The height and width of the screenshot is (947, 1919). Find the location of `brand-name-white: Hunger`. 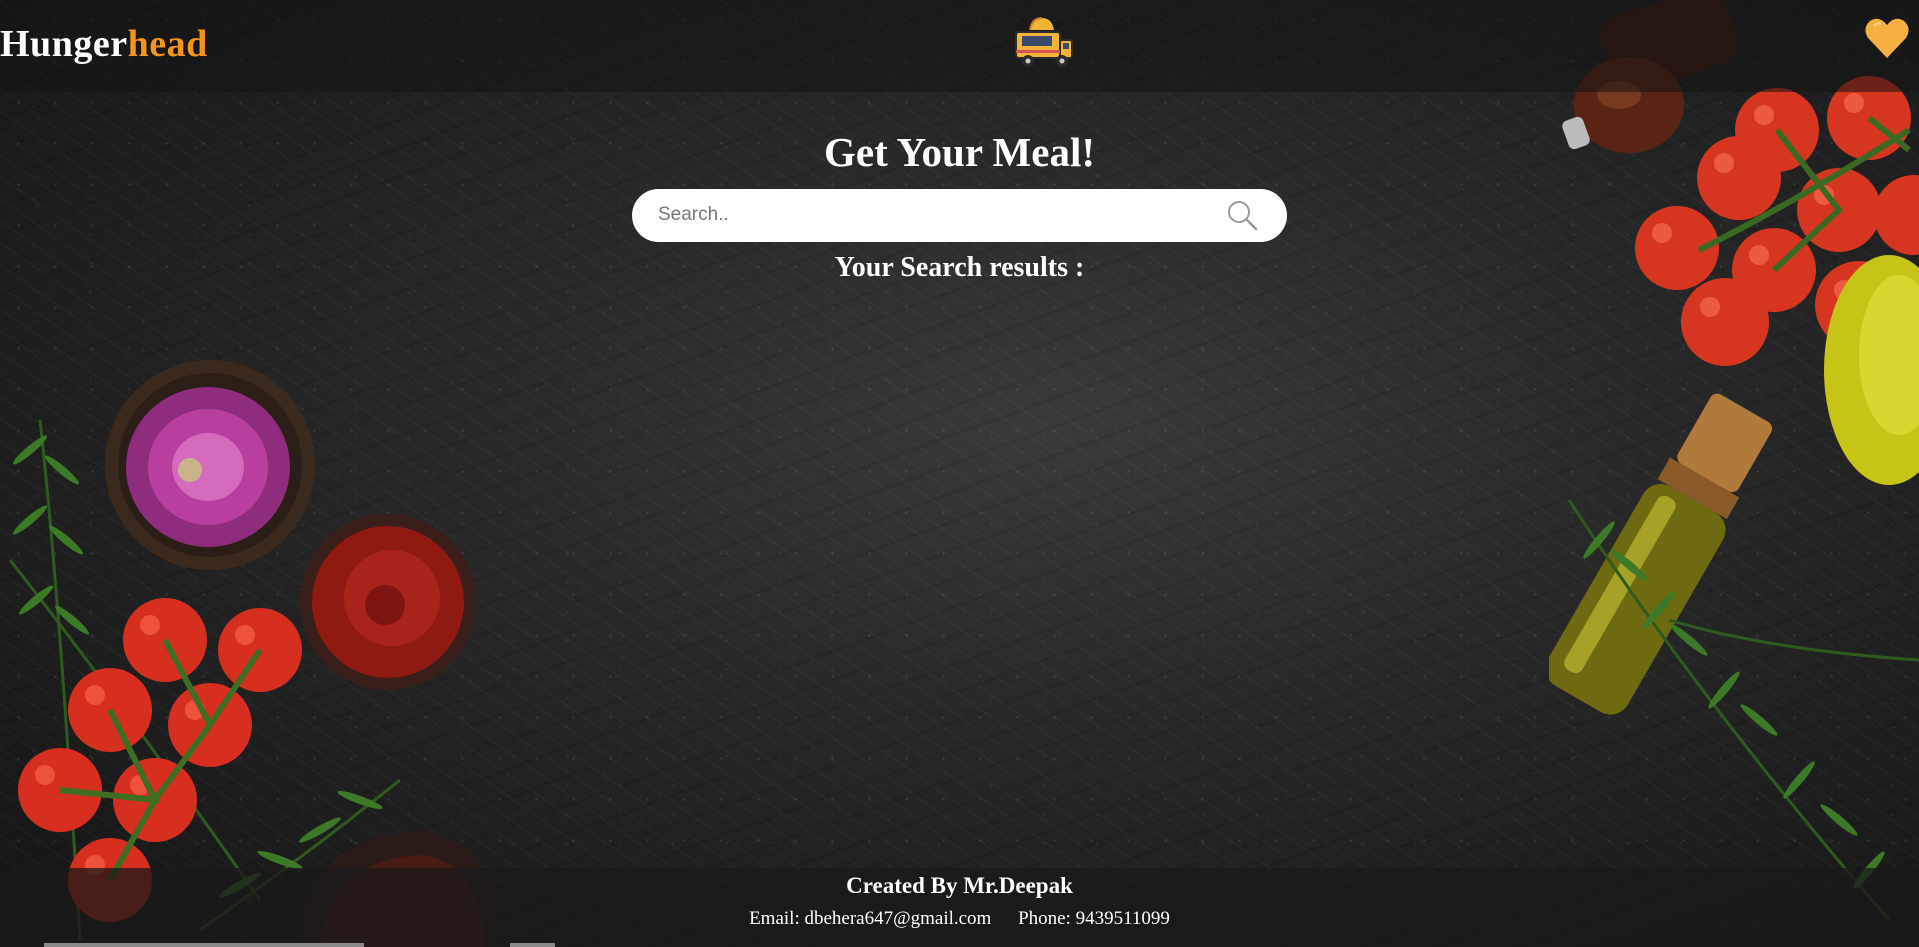

brand-name-white: Hunger is located at coordinates (64, 44).